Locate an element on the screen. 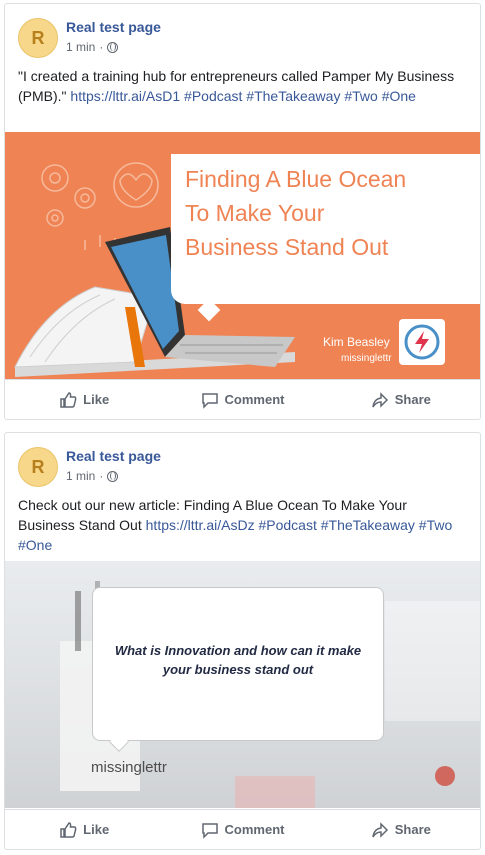  headline-line: Finding A Blue Ocean is located at coordinates (296, 179).